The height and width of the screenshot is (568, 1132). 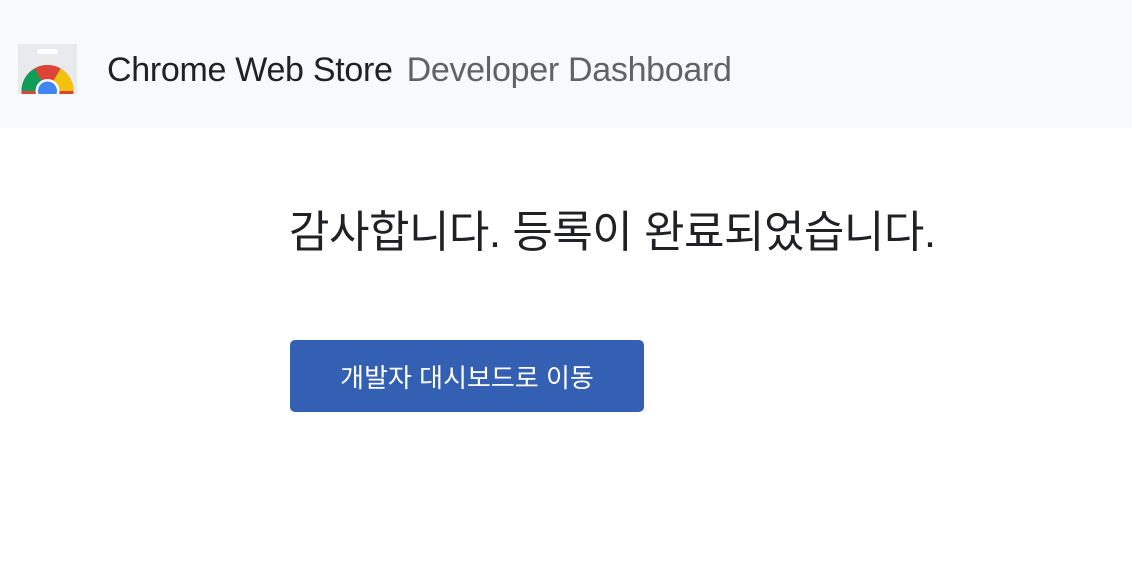 I want to click on app-title: Chrome Web Store Developer Dashboard, so click(x=419, y=70).